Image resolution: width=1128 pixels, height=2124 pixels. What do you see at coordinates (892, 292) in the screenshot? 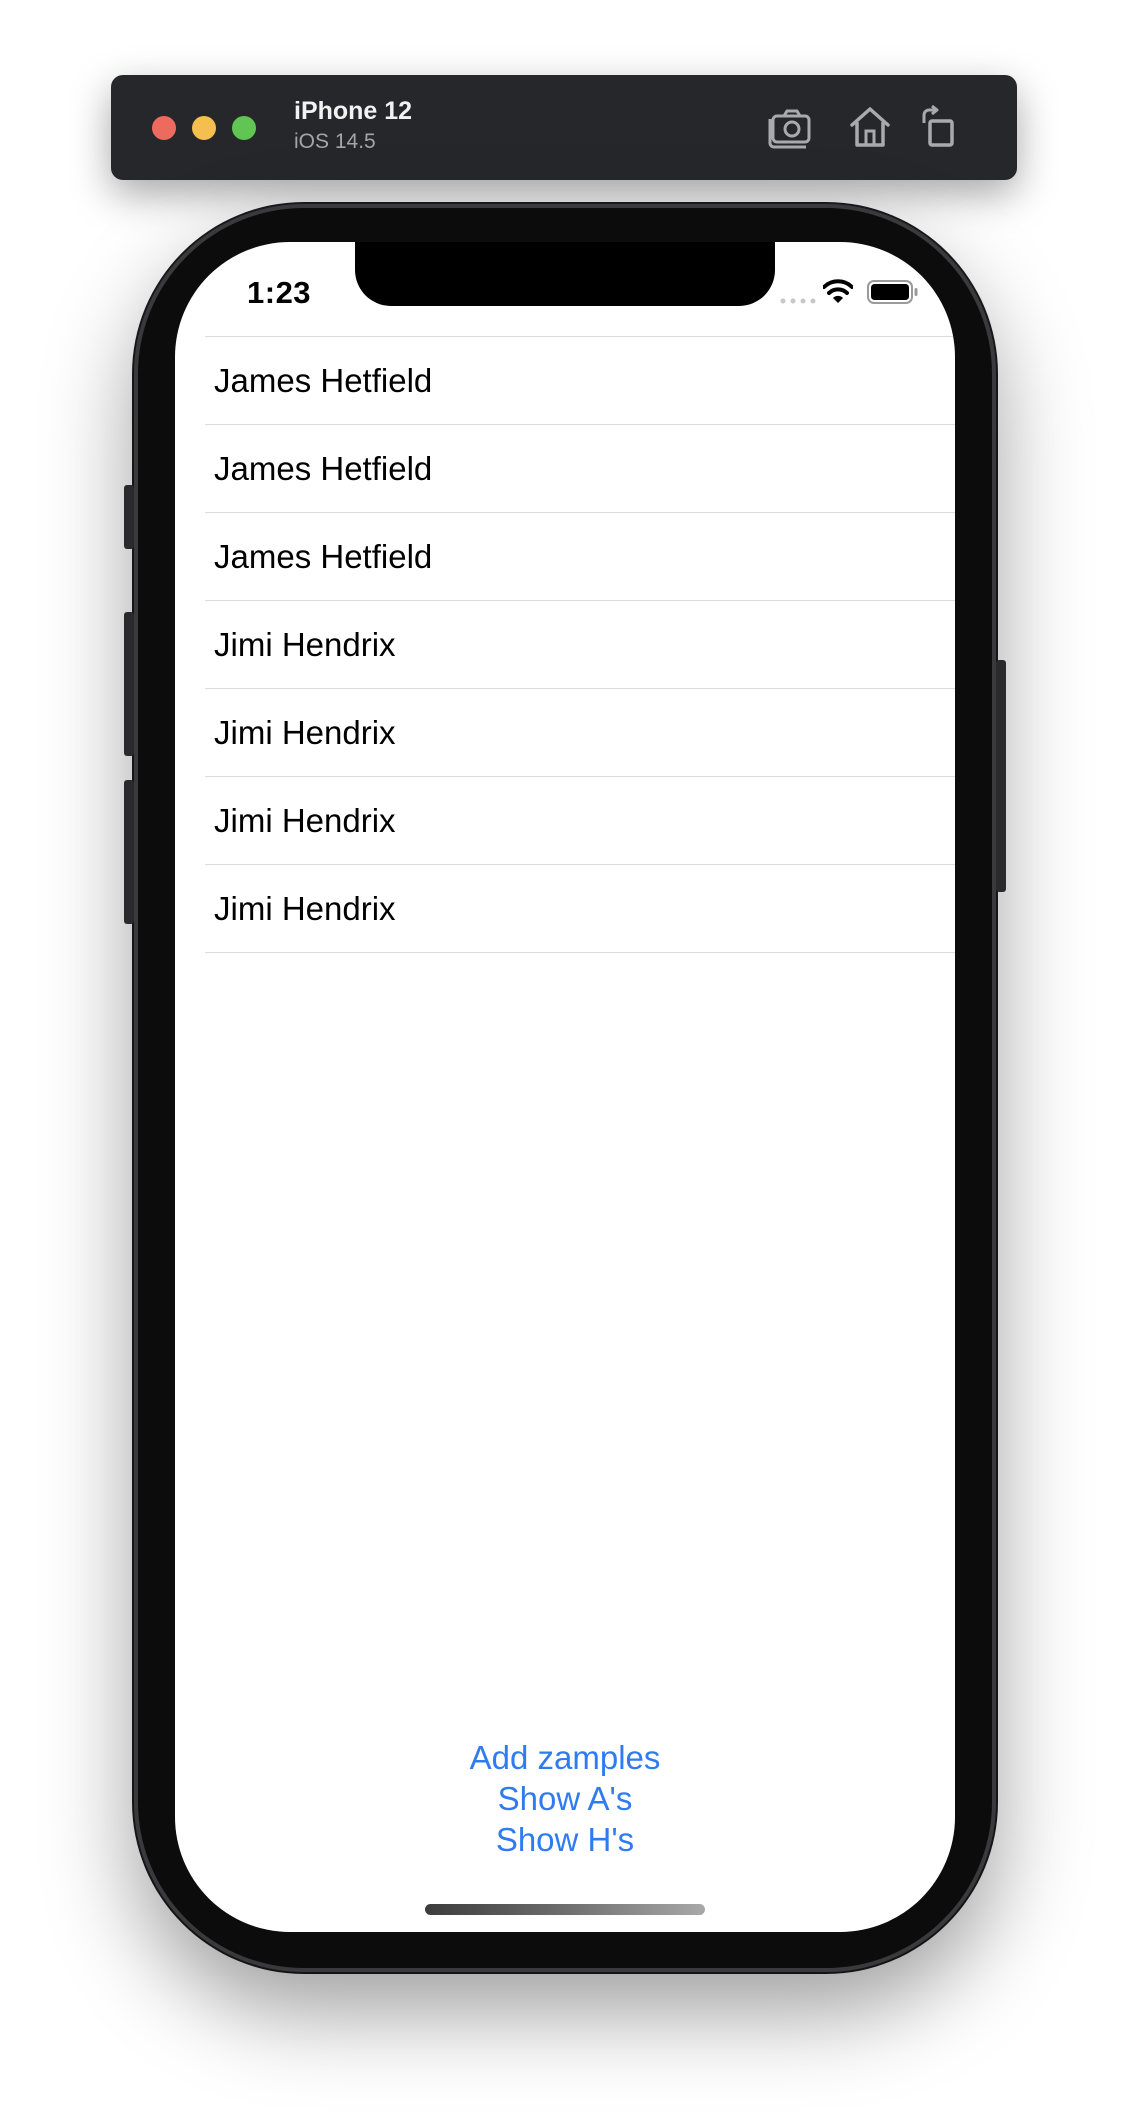
I see `battery-icon` at bounding box center [892, 292].